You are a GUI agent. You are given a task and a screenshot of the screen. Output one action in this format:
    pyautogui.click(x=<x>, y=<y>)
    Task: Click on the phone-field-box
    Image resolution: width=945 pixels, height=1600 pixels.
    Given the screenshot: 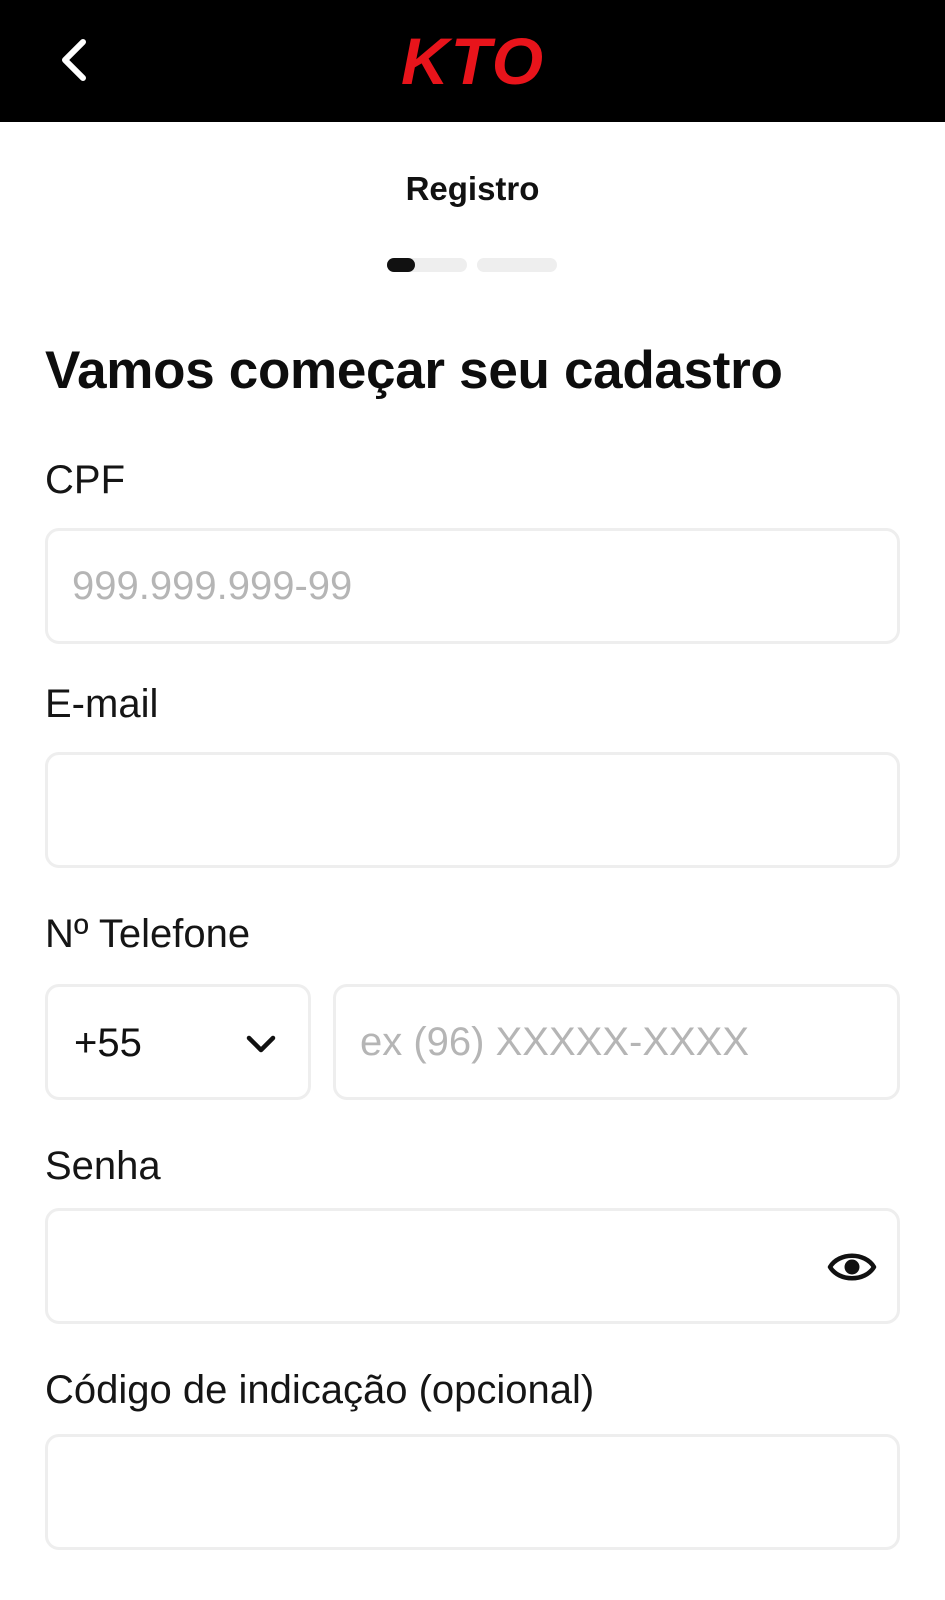 What is the action you would take?
    pyautogui.click(x=616, y=1042)
    